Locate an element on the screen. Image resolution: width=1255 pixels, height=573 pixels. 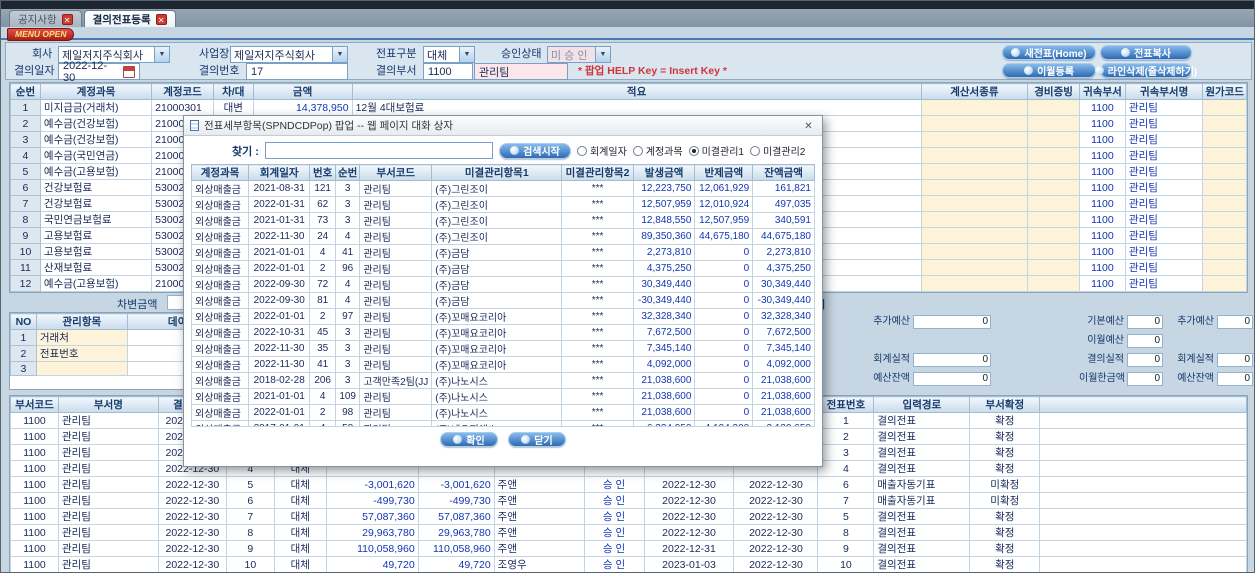
tab-notice: 공지사항 ✕ is located at coordinates (45, 18).